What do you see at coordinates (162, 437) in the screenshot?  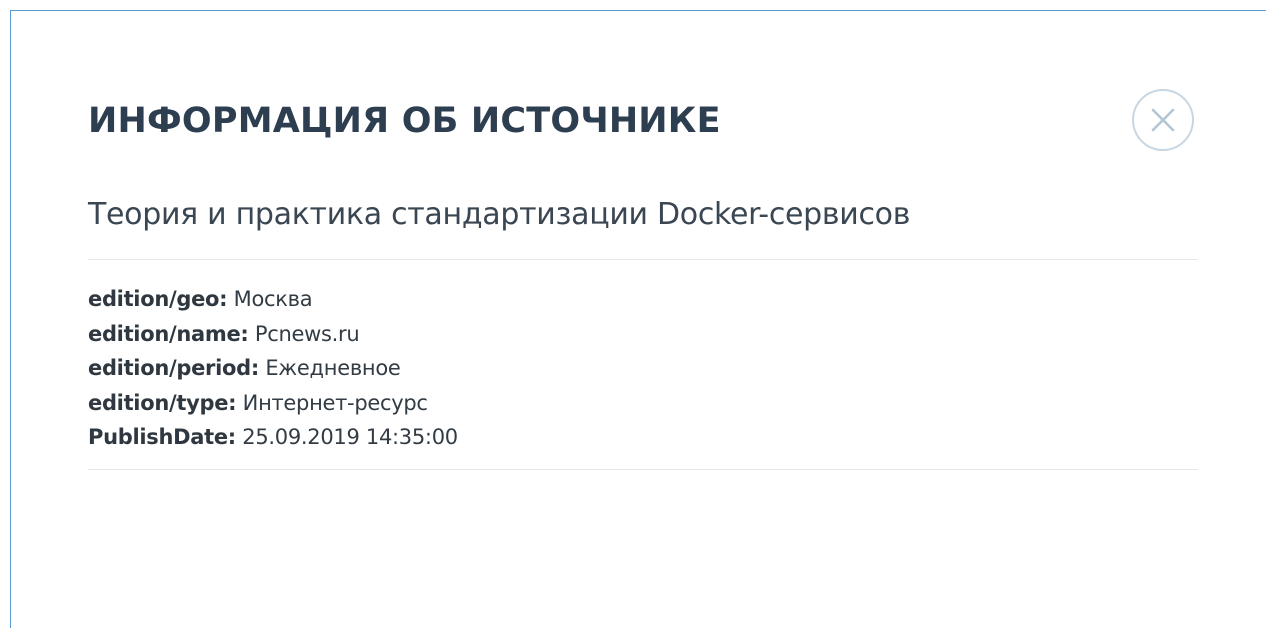 I see `meta-key: PublishDate:` at bounding box center [162, 437].